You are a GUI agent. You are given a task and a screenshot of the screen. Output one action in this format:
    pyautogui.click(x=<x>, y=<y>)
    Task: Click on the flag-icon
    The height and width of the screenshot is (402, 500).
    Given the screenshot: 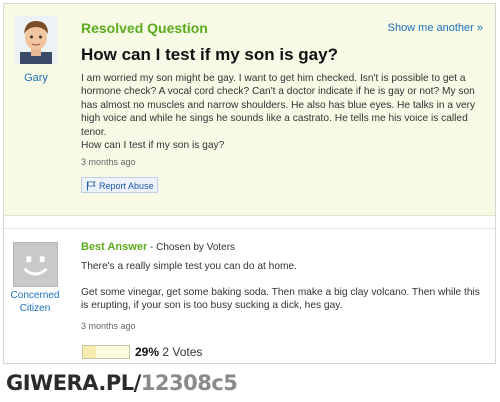 What is the action you would take?
    pyautogui.click(x=91, y=186)
    